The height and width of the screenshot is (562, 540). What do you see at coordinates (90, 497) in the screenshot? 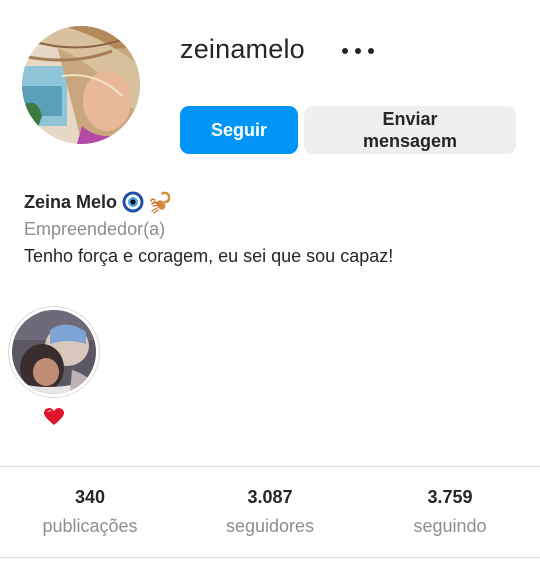
I see `stat-posts-value: 340` at bounding box center [90, 497].